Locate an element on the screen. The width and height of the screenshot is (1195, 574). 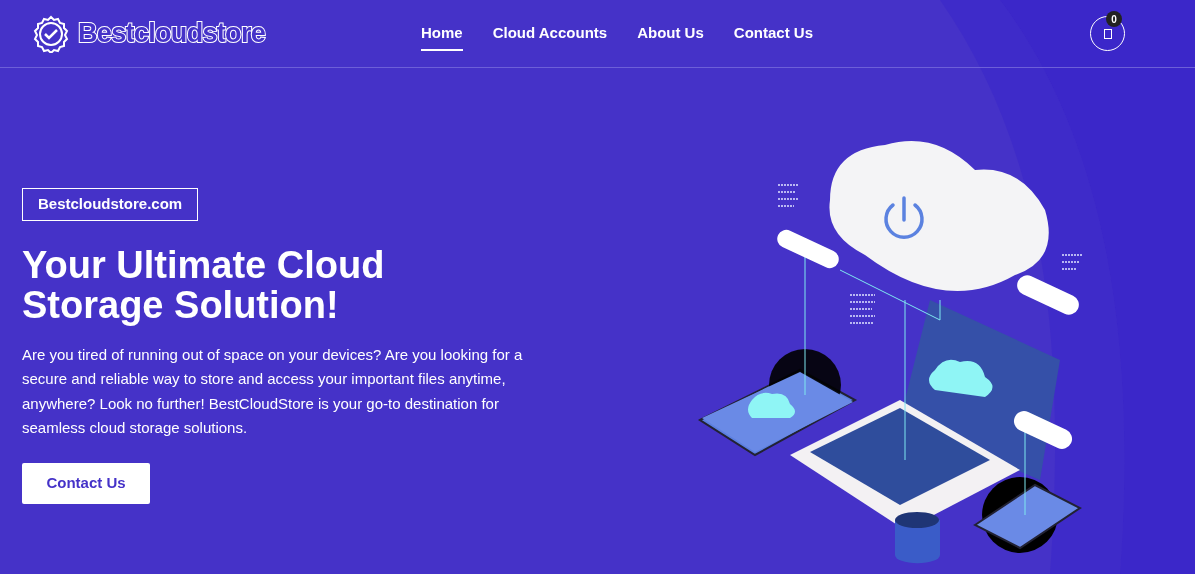
bag-icon is located at coordinates (1107, 33).